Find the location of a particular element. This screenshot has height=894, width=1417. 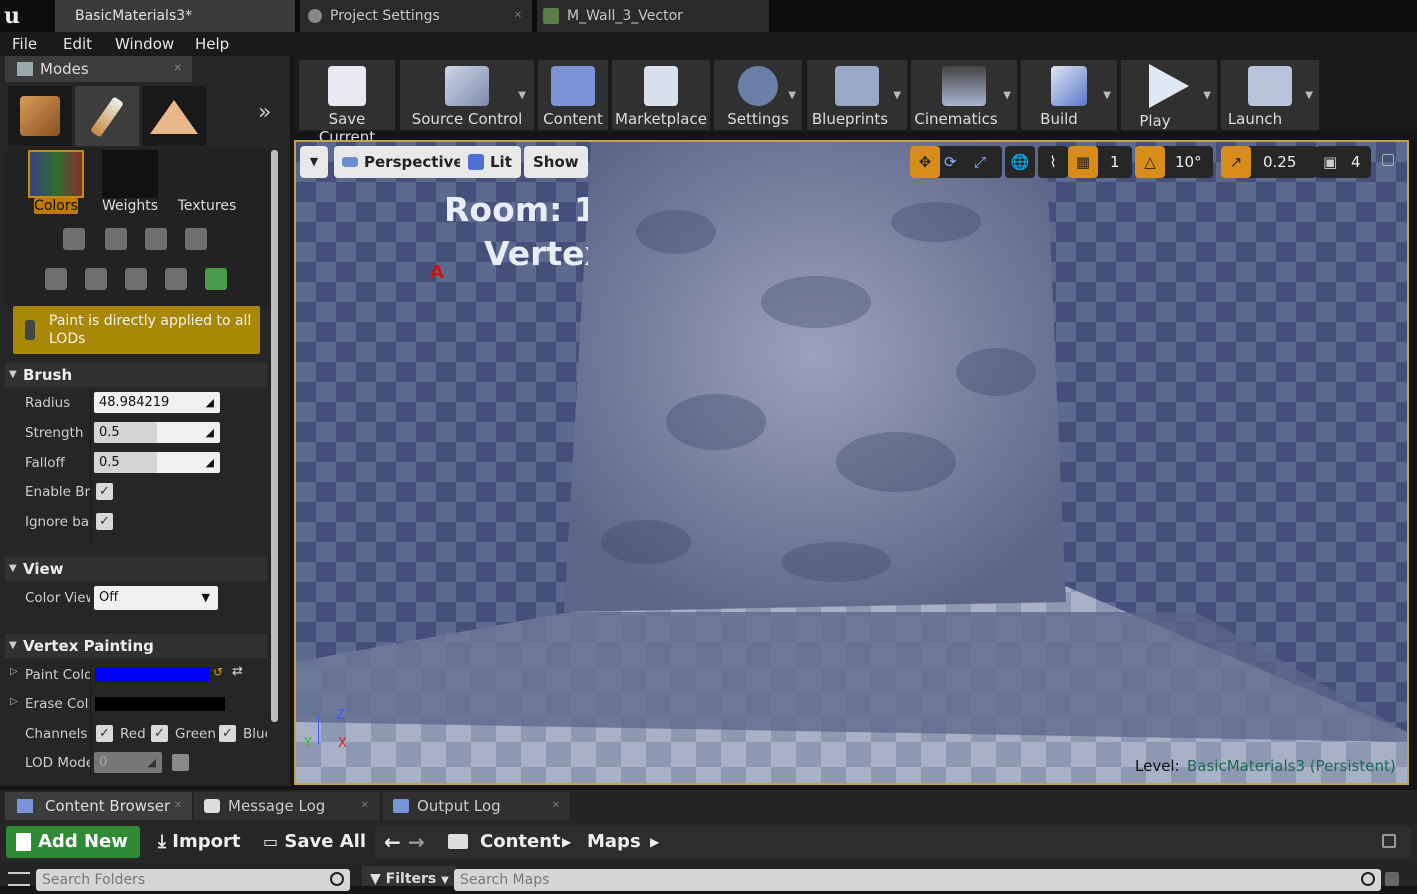

grid-snap-value: 1 is located at coordinates (1115, 162).